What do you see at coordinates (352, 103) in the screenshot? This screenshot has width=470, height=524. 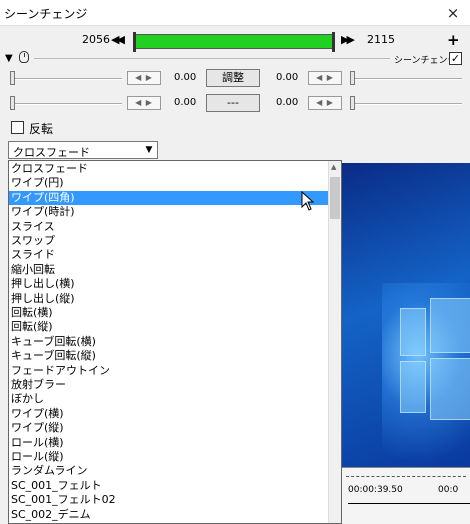 I see `slider-thumb-right-bottom` at bounding box center [352, 103].